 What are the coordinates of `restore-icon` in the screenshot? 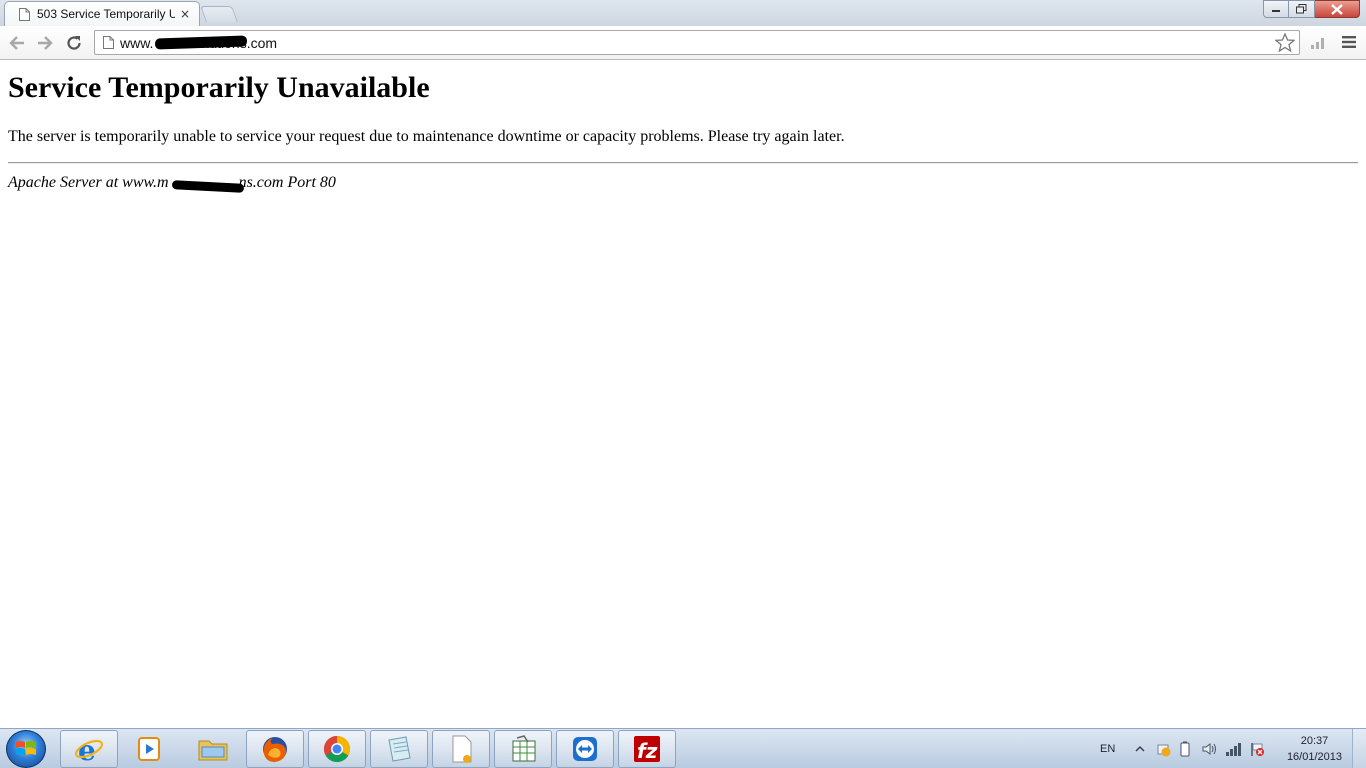 It's located at (1301, 9).